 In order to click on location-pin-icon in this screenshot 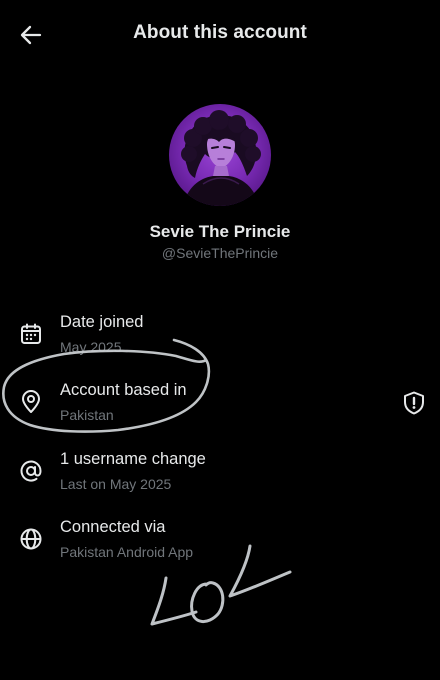, I will do `click(31, 402)`.